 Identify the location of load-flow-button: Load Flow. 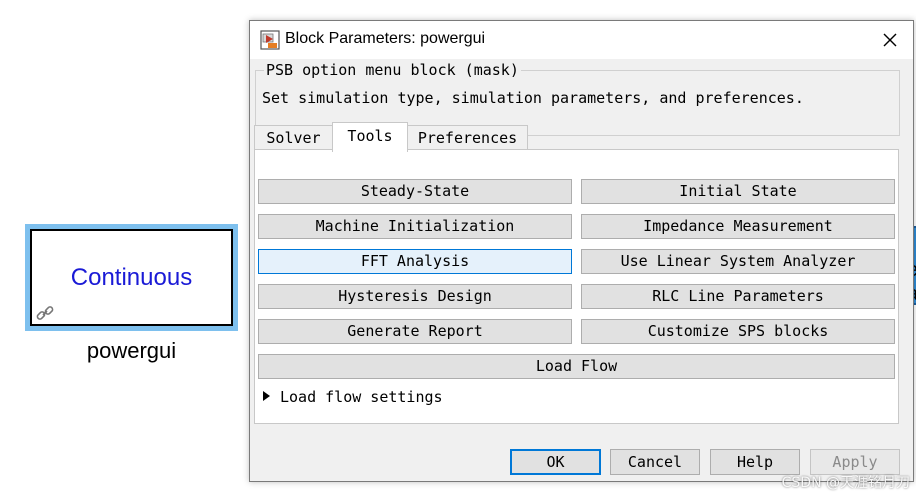
(576, 366).